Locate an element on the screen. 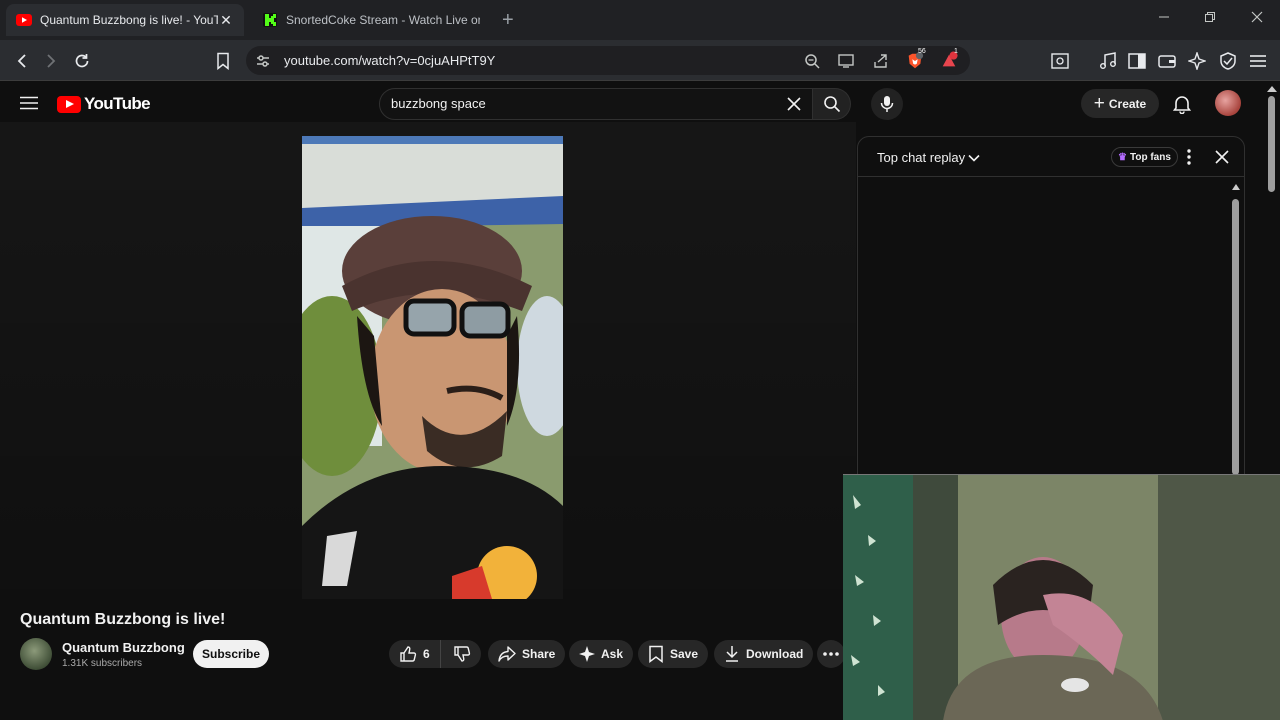  bookmark-icon is located at coordinates (223, 61).